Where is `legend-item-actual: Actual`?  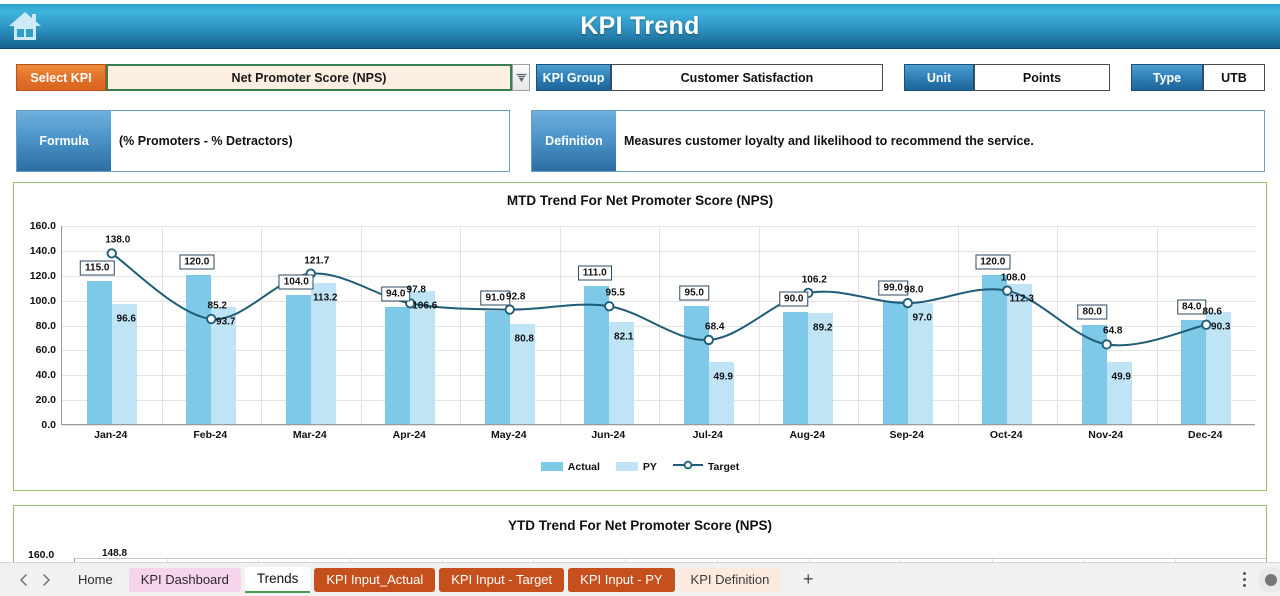 legend-item-actual: Actual is located at coordinates (570, 466).